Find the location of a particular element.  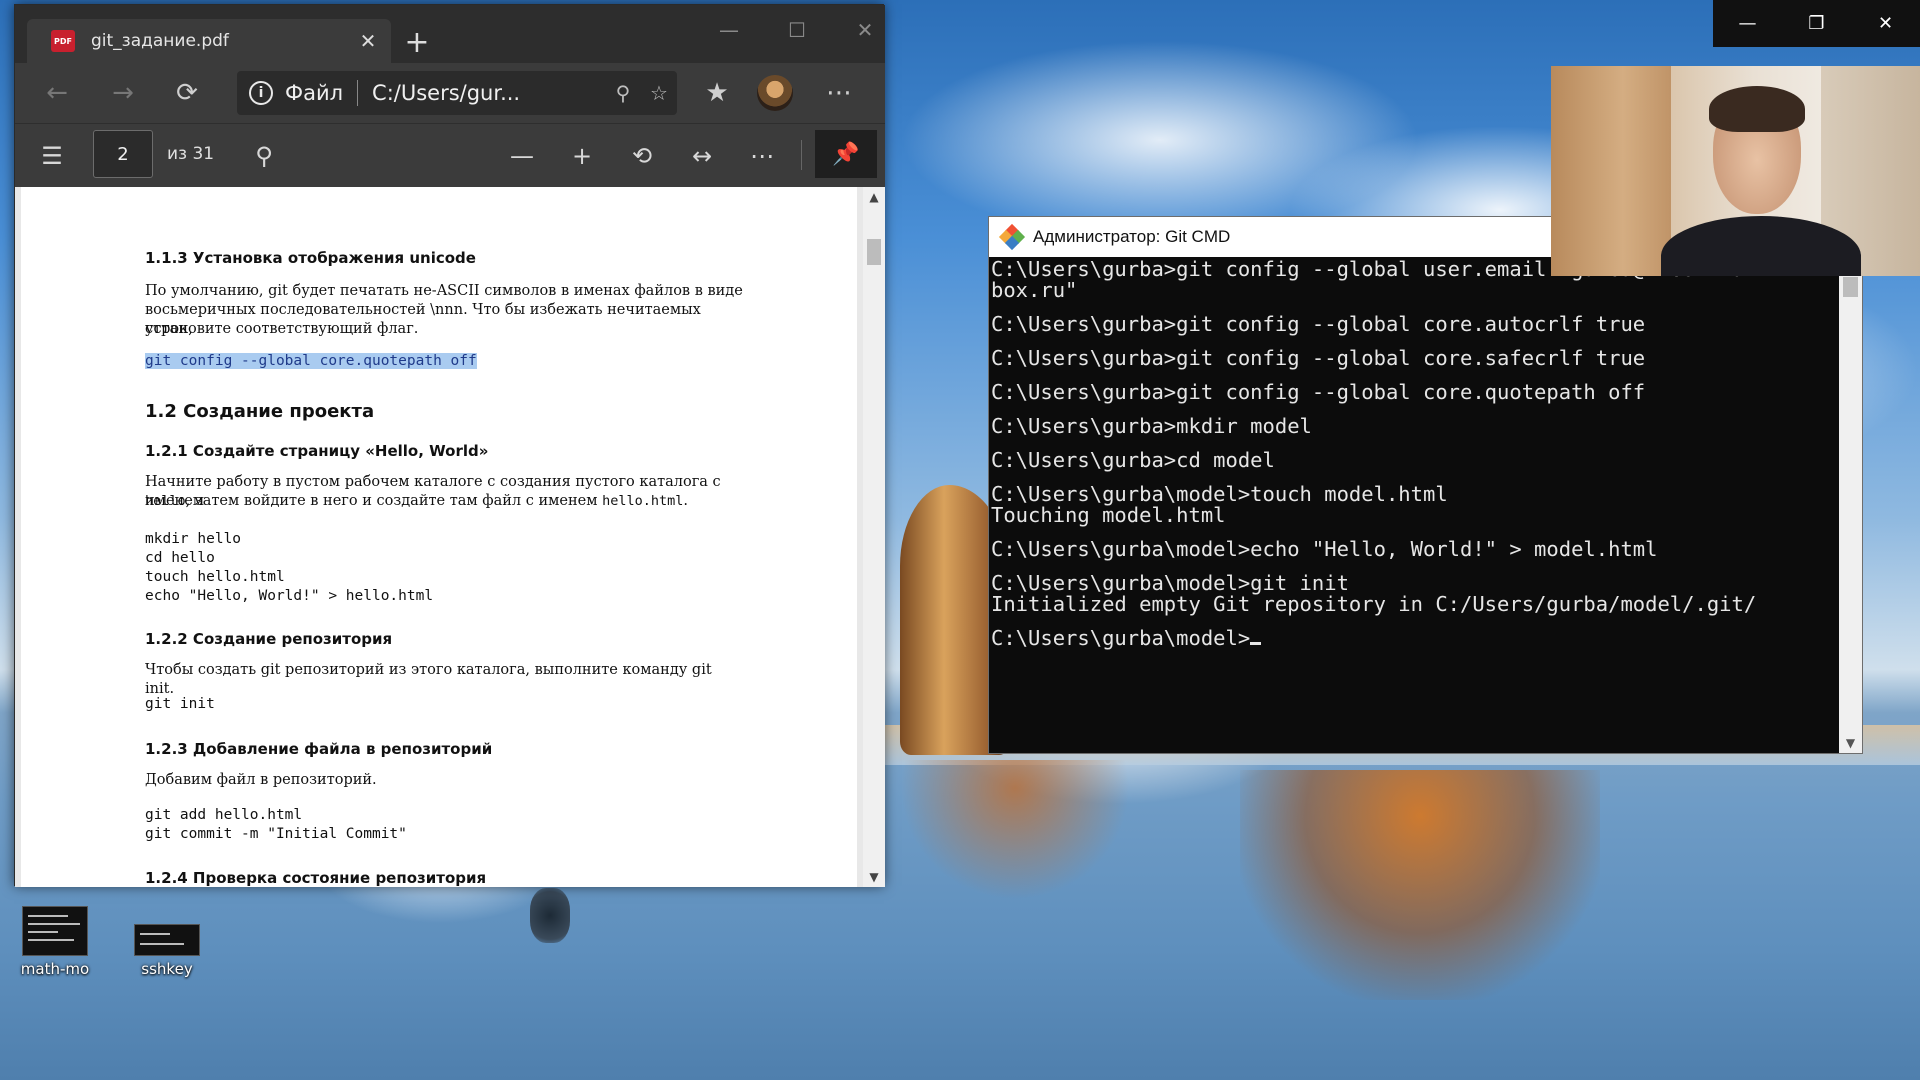

code-line: git commit -m "Initial Commit" is located at coordinates (276, 834).